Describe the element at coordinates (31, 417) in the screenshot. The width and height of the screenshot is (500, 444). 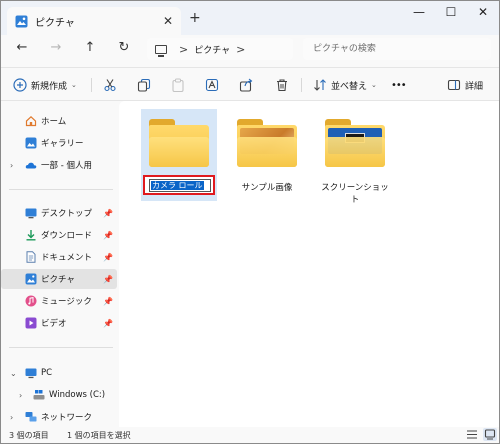
I see `network-icon` at that location.